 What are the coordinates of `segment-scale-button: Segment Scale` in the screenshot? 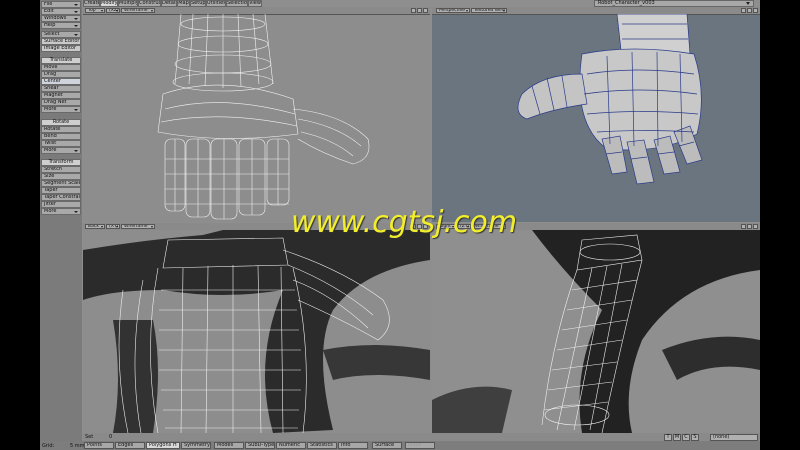 It's located at (61, 183).